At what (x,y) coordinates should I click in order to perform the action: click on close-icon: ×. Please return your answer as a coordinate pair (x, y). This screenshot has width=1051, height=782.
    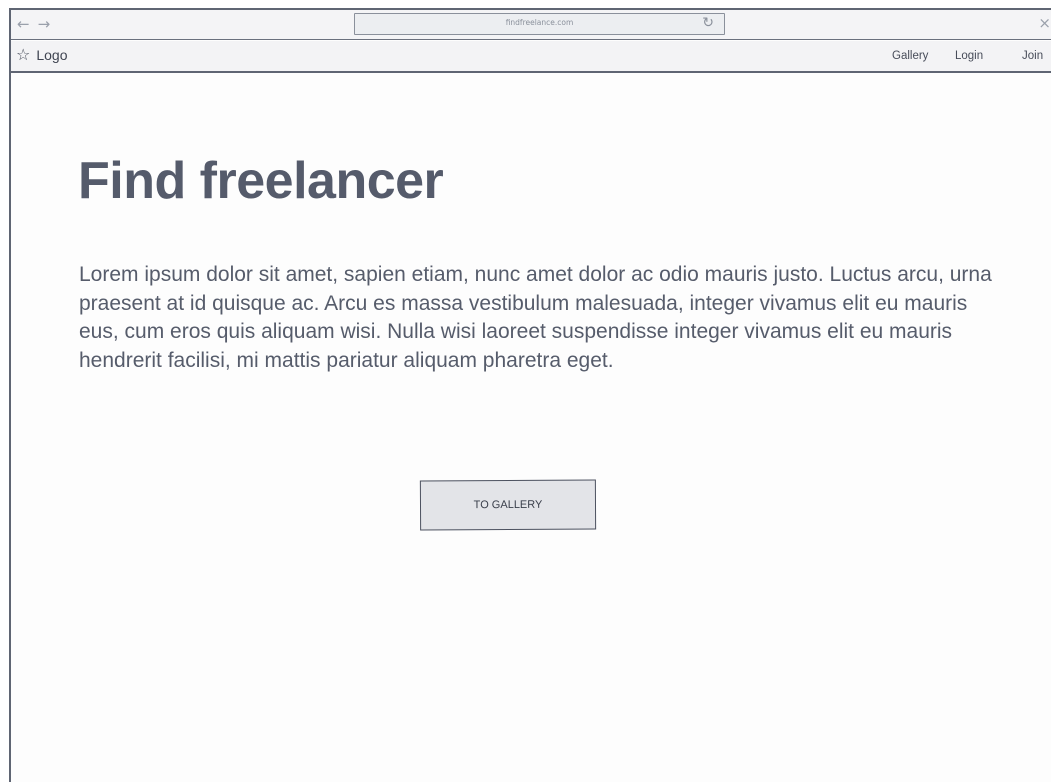
    Looking at the image, I should click on (1044, 23).